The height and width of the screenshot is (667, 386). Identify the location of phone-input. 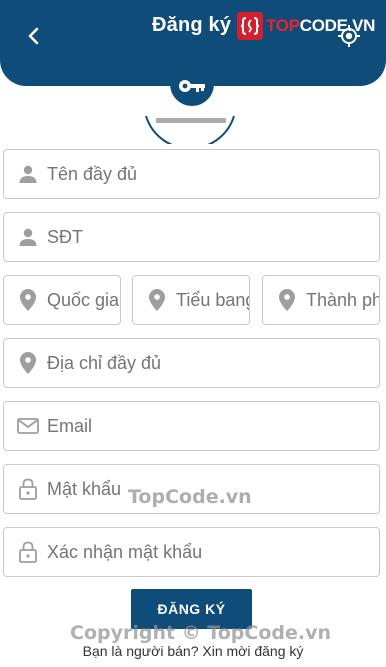
(213, 237).